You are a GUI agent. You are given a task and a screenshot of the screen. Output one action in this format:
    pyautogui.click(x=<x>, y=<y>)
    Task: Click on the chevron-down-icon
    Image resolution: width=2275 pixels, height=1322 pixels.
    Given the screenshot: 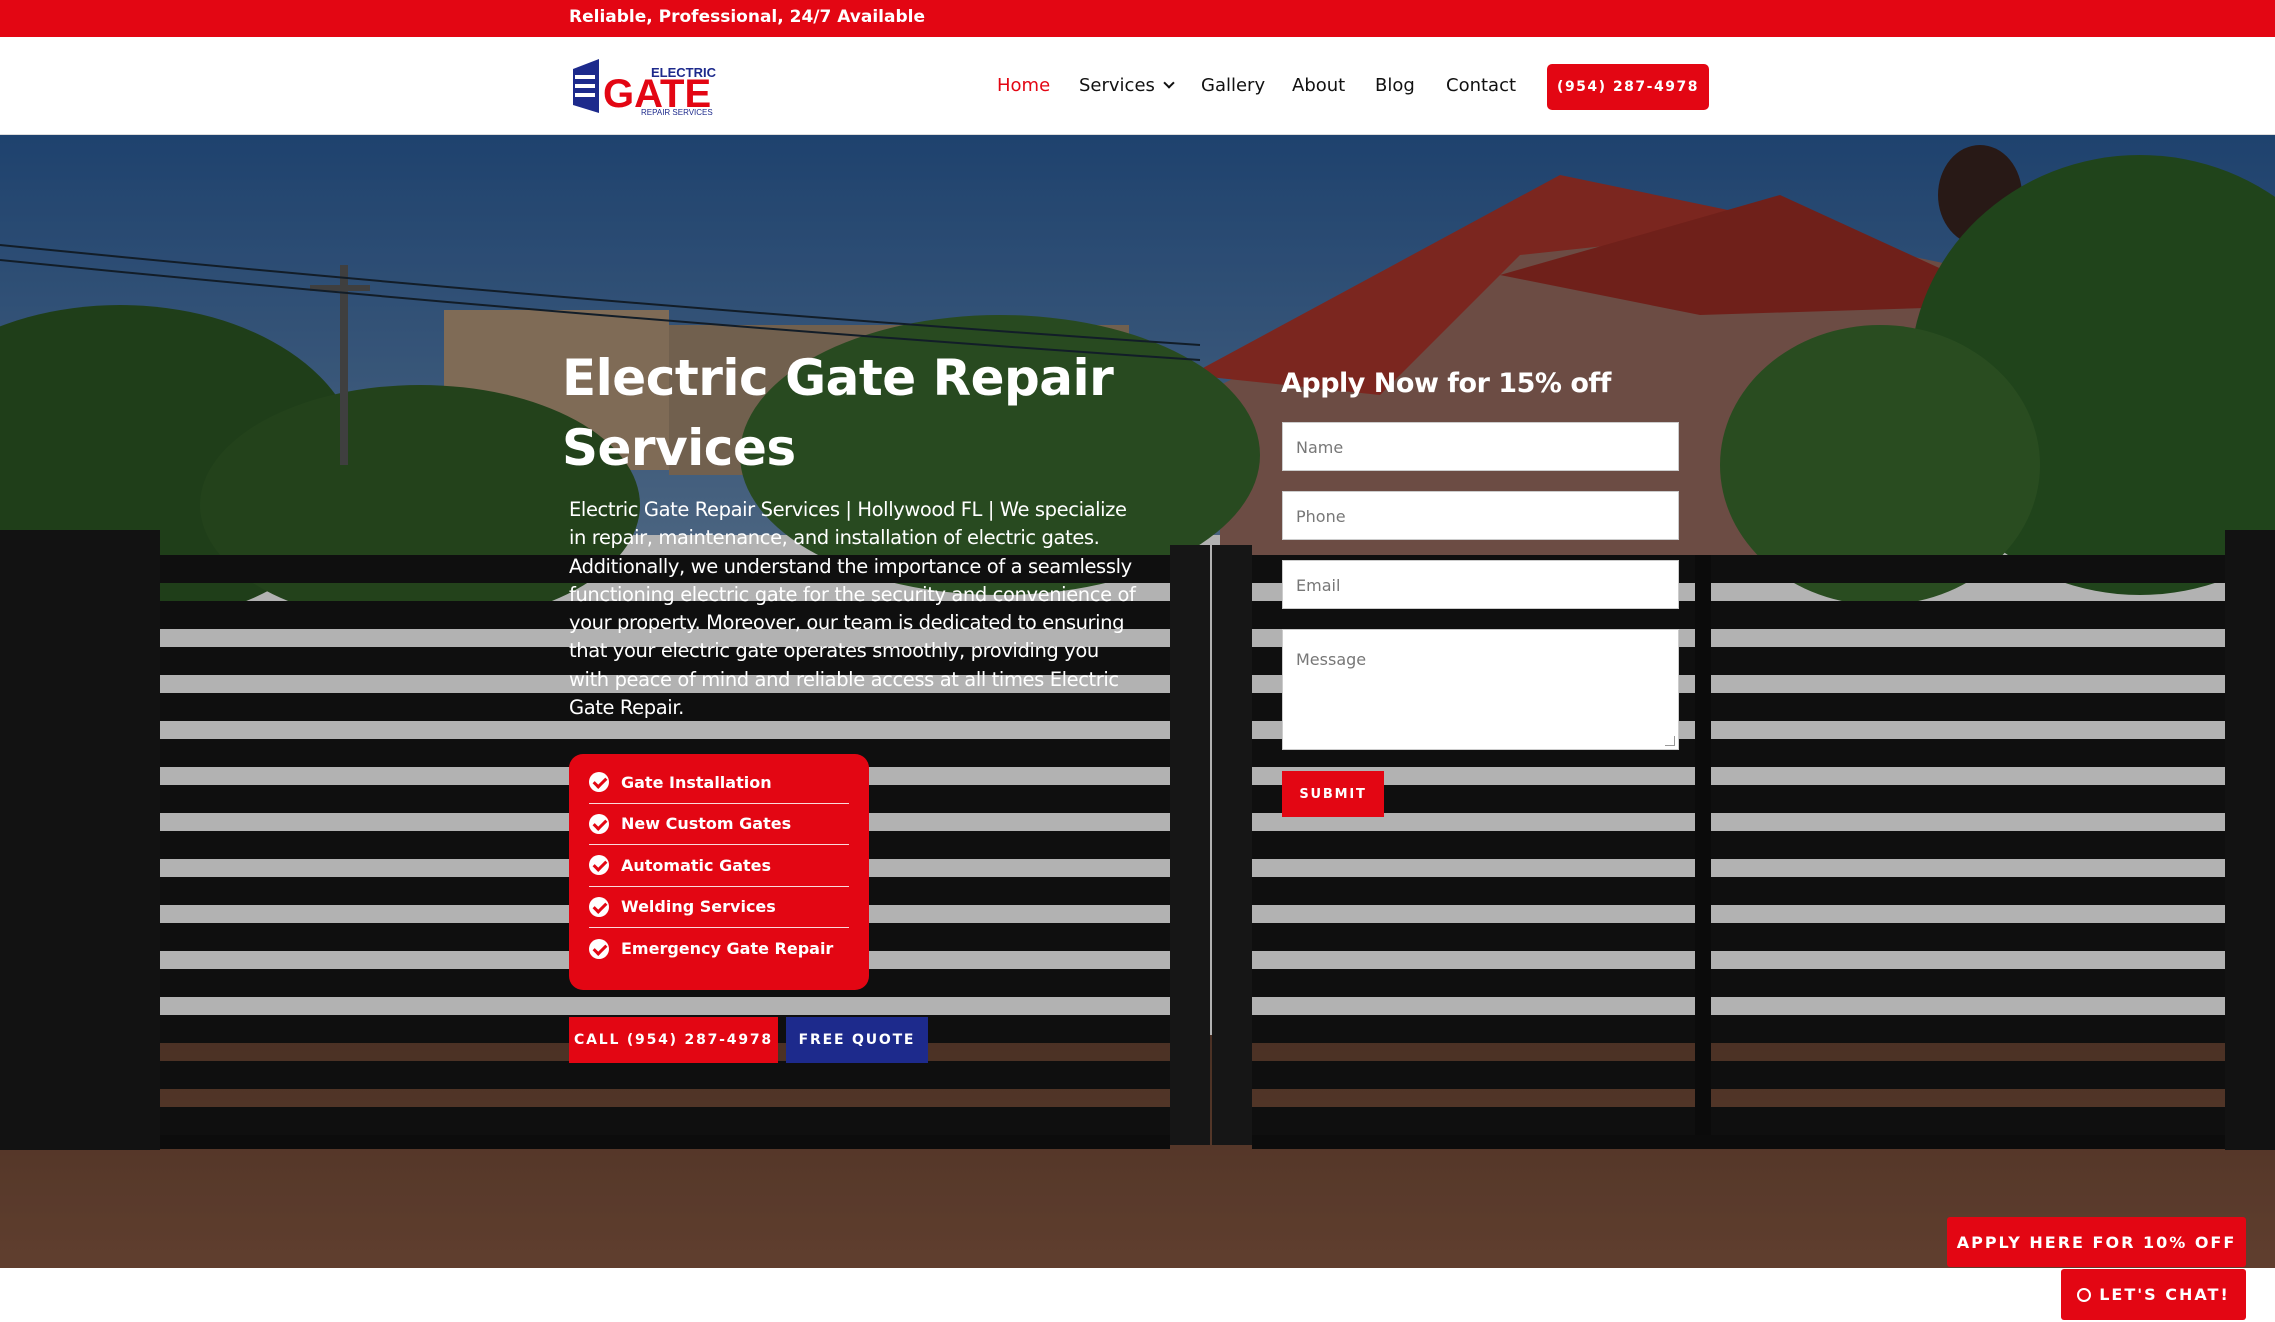 What is the action you would take?
    pyautogui.click(x=1169, y=83)
    